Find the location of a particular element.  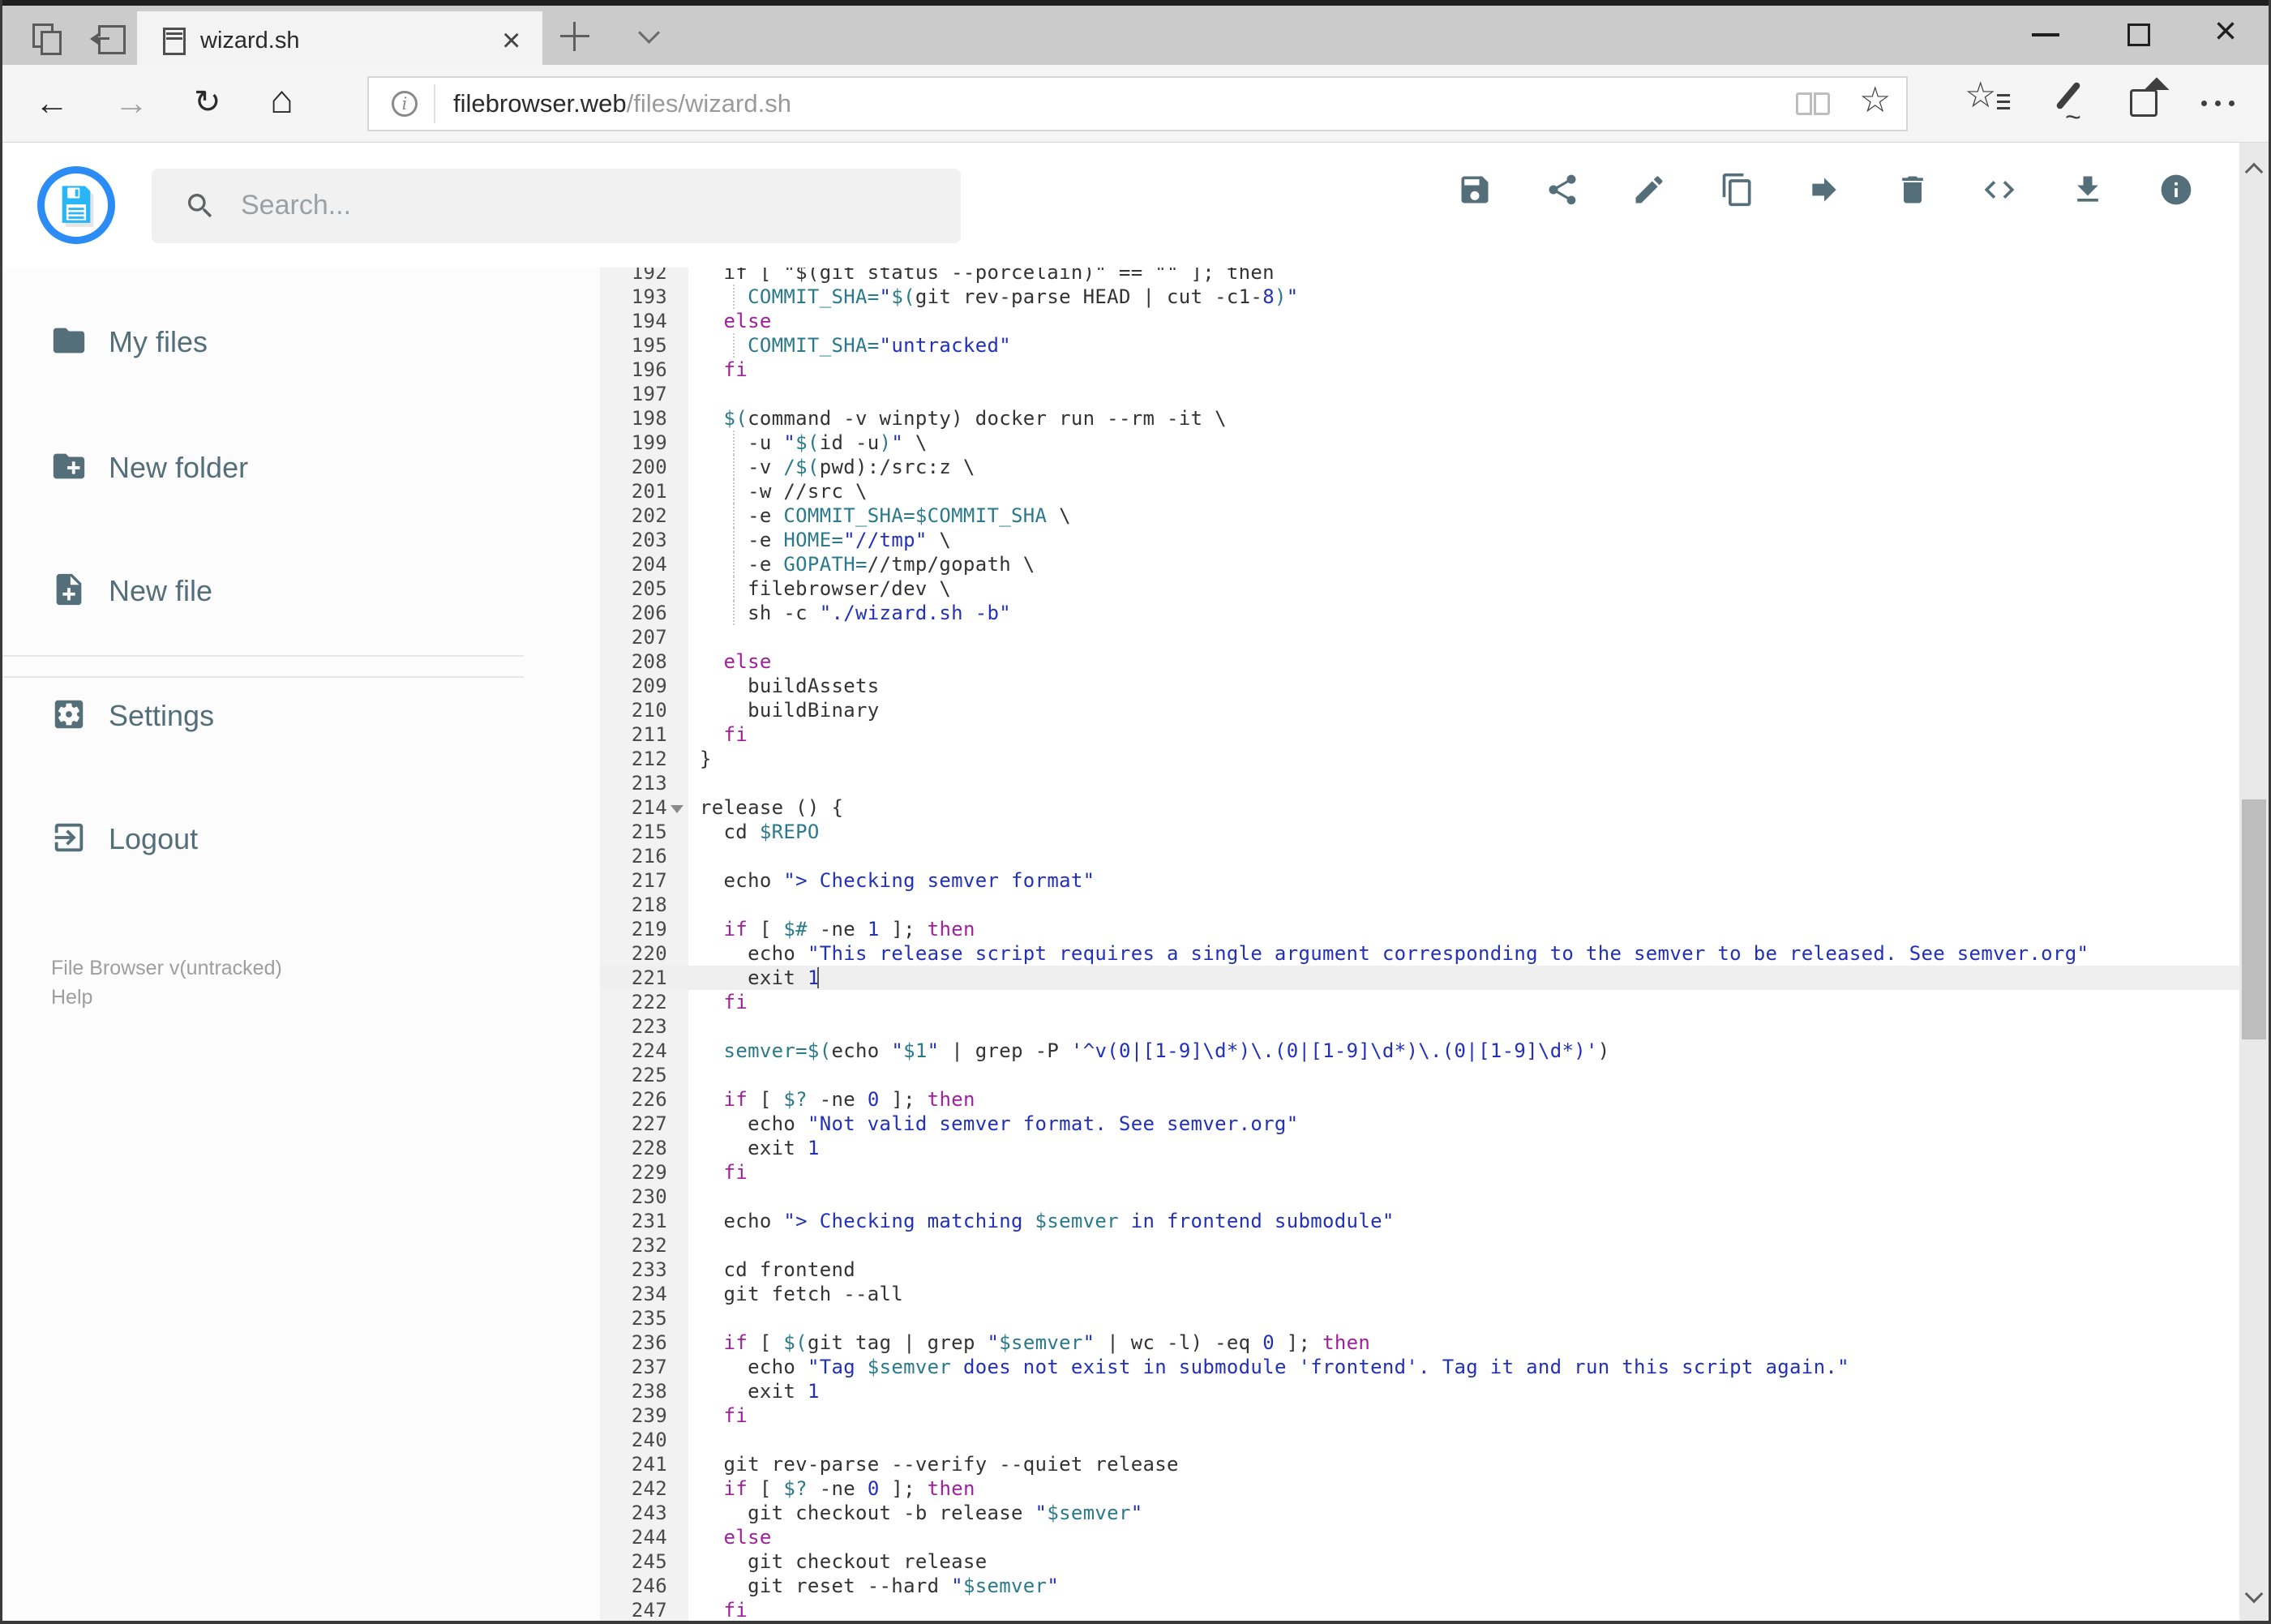

code-line: 223 is located at coordinates (1420, 1026).